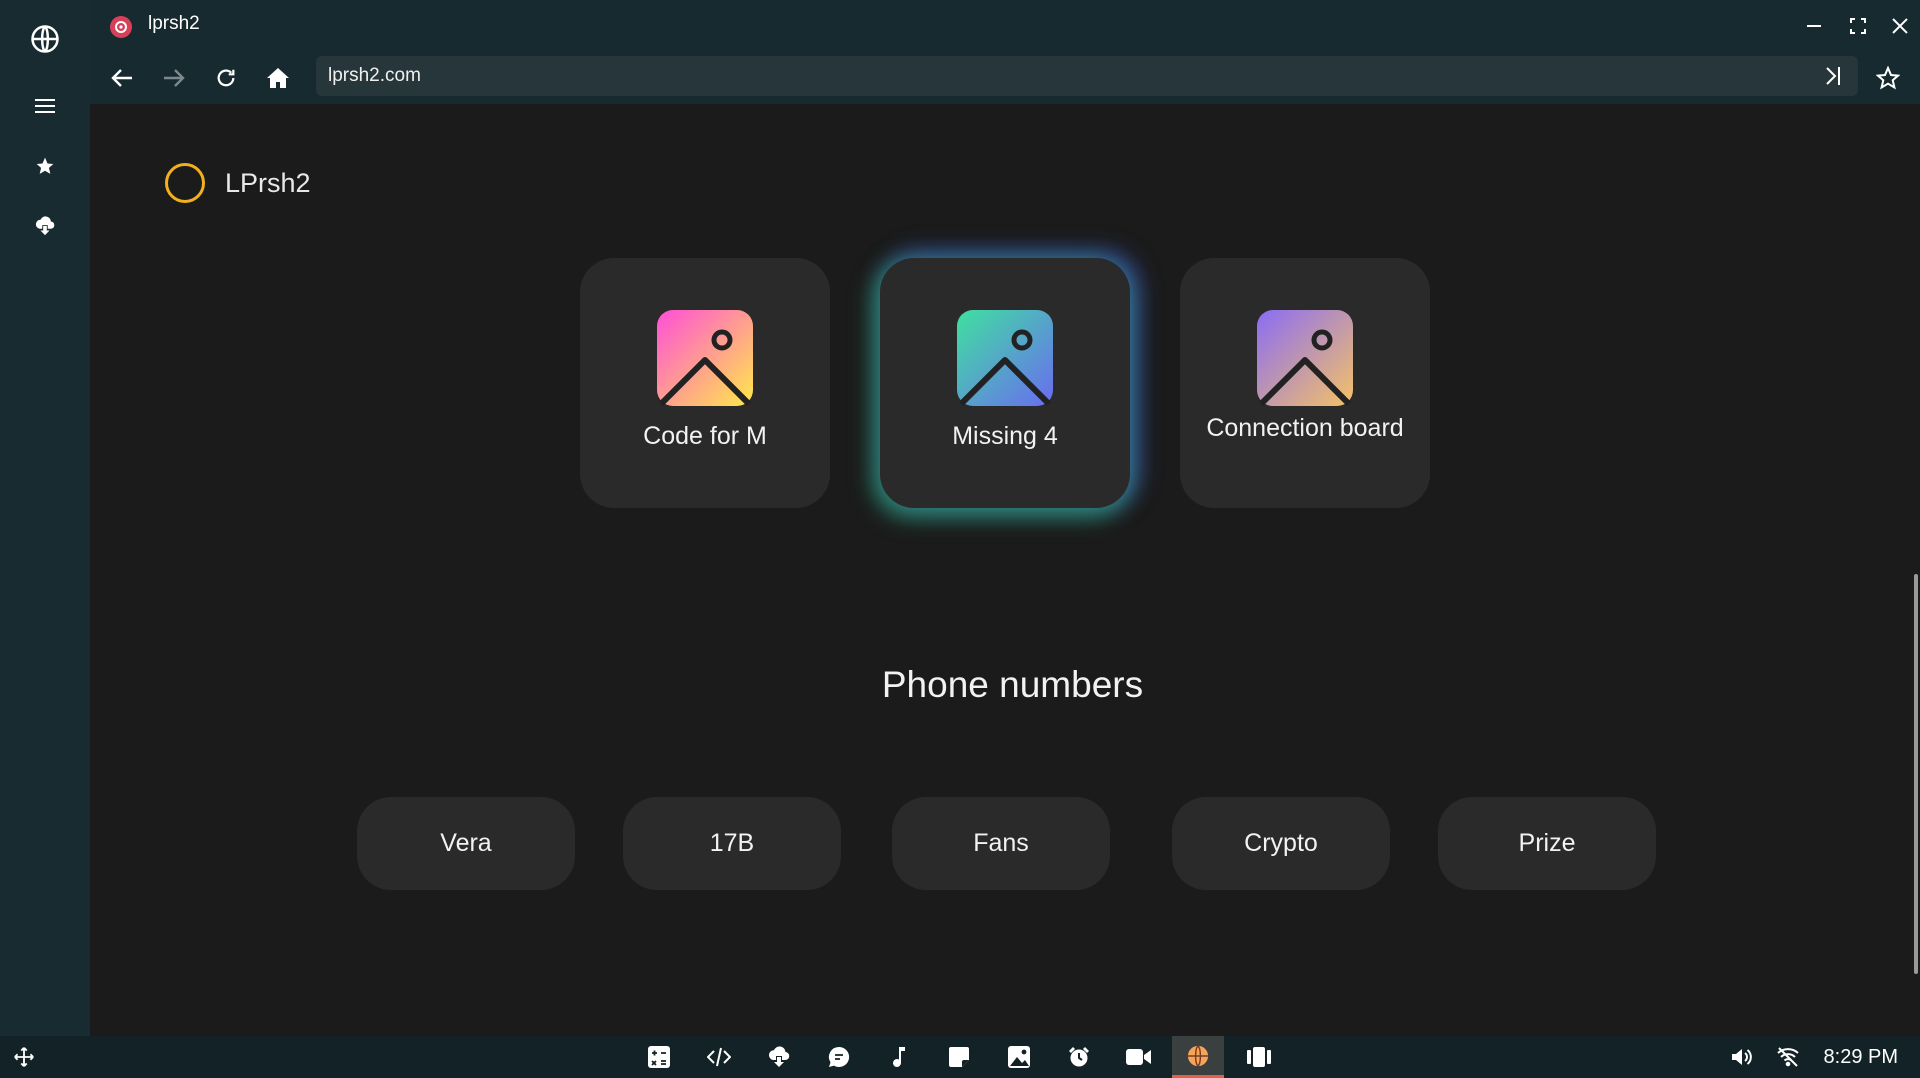  I want to click on sticky-note-icon, so click(959, 1057).